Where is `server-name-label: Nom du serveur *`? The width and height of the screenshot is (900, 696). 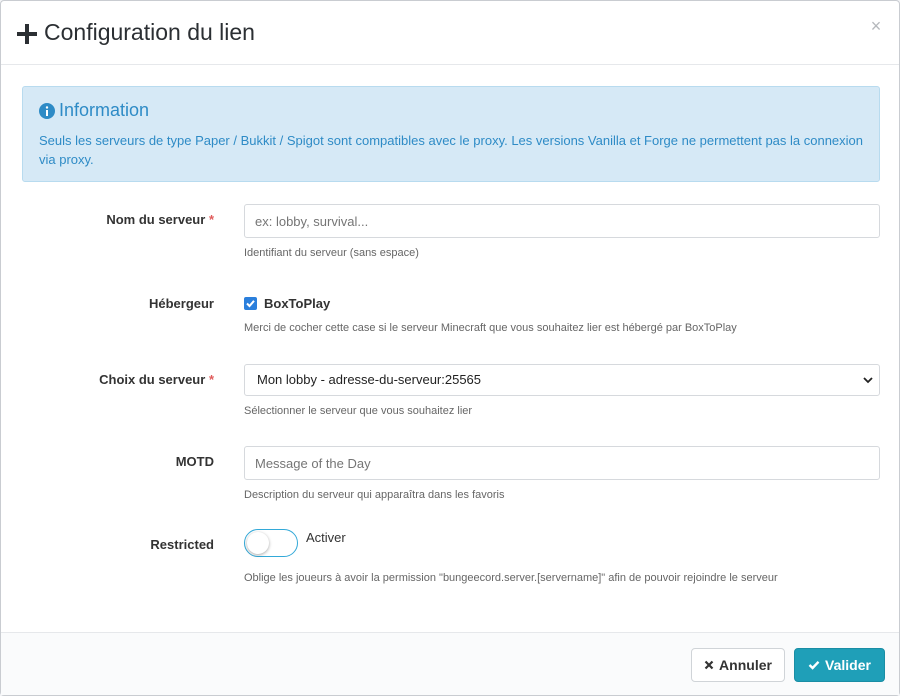
server-name-label: Nom du serveur * is located at coordinates (114, 219).